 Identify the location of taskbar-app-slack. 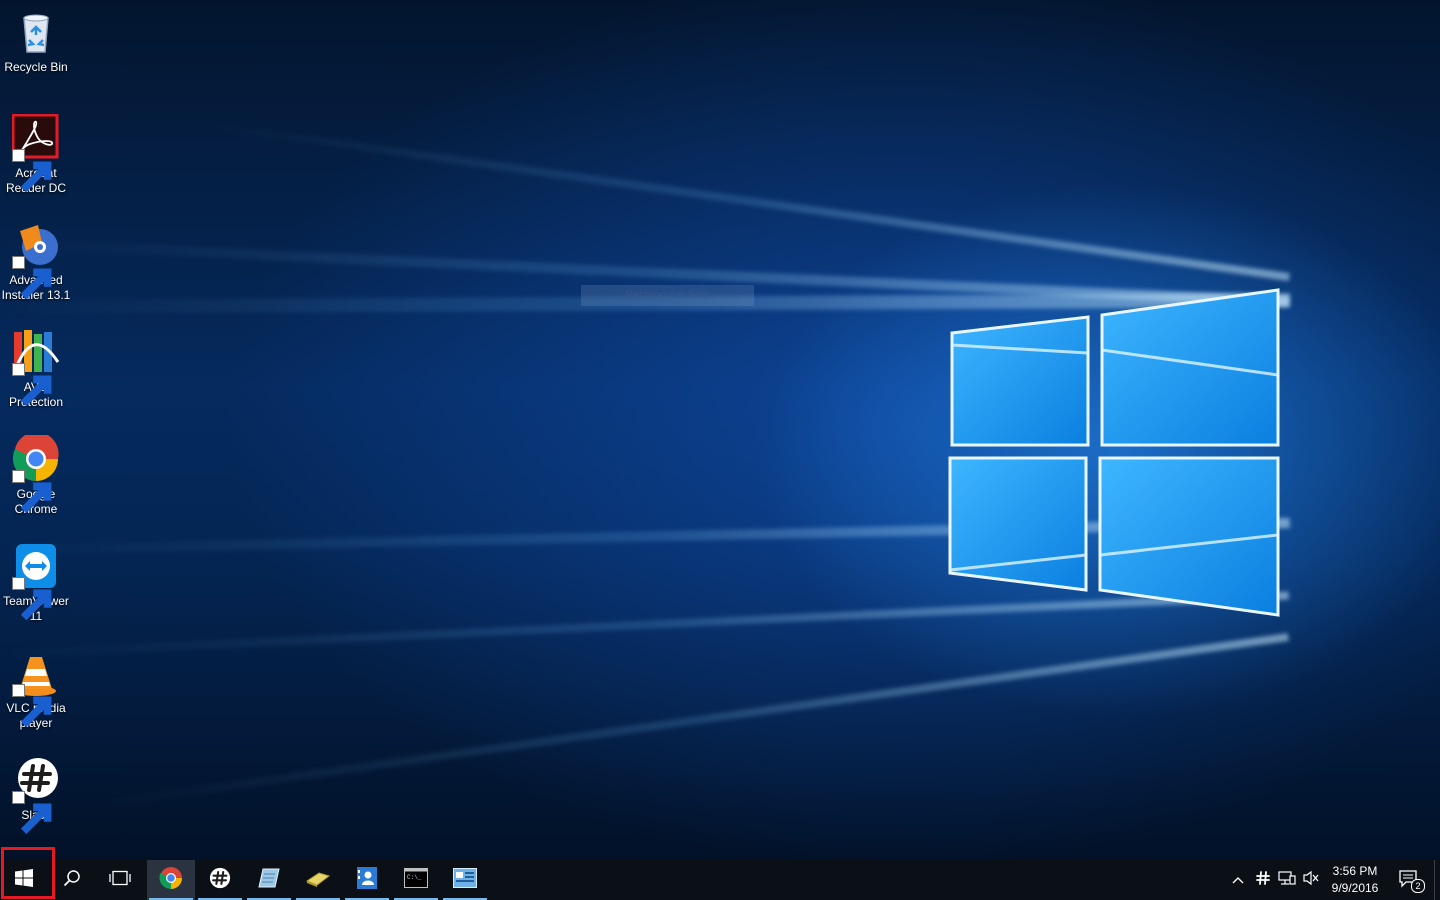
(220, 880).